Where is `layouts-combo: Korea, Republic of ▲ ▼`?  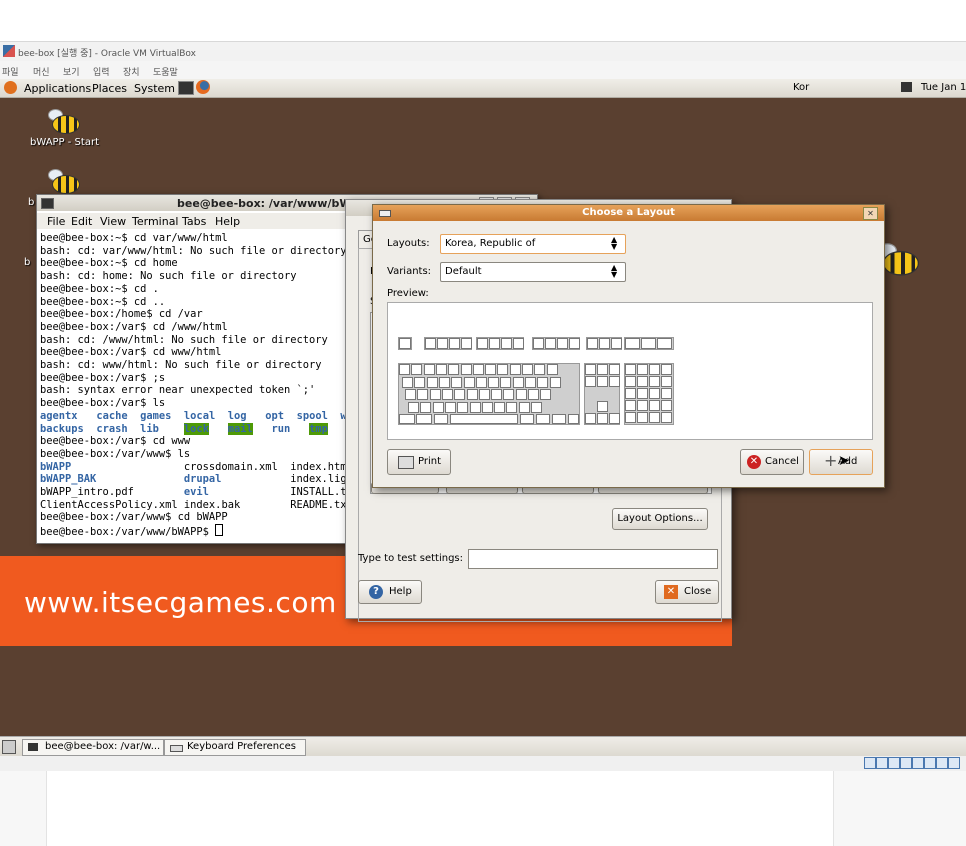
layouts-combo: Korea, Republic of ▲ ▼ is located at coordinates (533, 244).